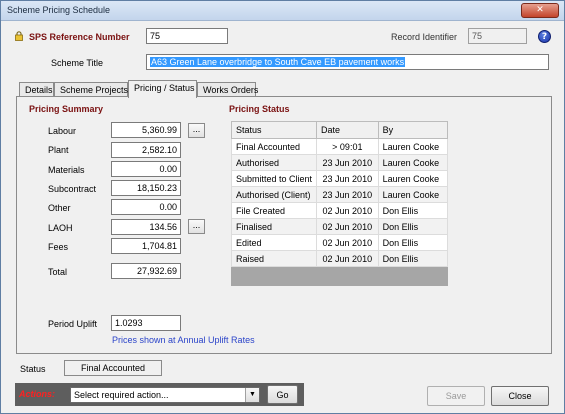  I want to click on actions-label: Actions:, so click(37, 394).